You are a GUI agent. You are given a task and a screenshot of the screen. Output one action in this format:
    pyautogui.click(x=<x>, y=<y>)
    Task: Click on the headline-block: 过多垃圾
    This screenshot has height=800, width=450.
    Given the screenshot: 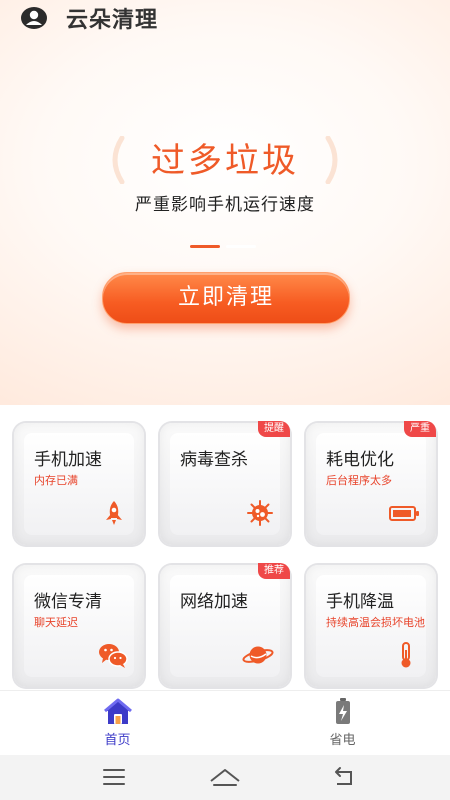 What is the action you would take?
    pyautogui.click(x=225, y=161)
    